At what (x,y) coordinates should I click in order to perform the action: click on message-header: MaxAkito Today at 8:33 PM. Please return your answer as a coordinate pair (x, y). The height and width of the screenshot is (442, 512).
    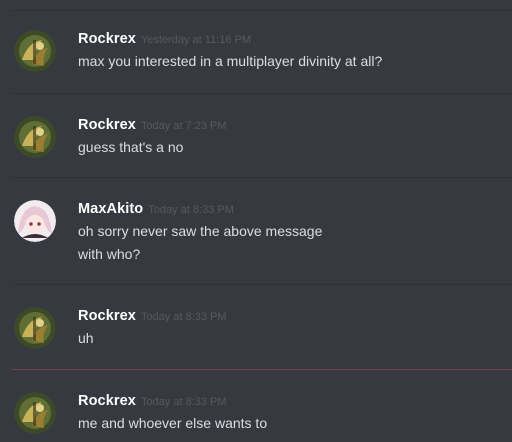
    Looking at the image, I should click on (156, 209).